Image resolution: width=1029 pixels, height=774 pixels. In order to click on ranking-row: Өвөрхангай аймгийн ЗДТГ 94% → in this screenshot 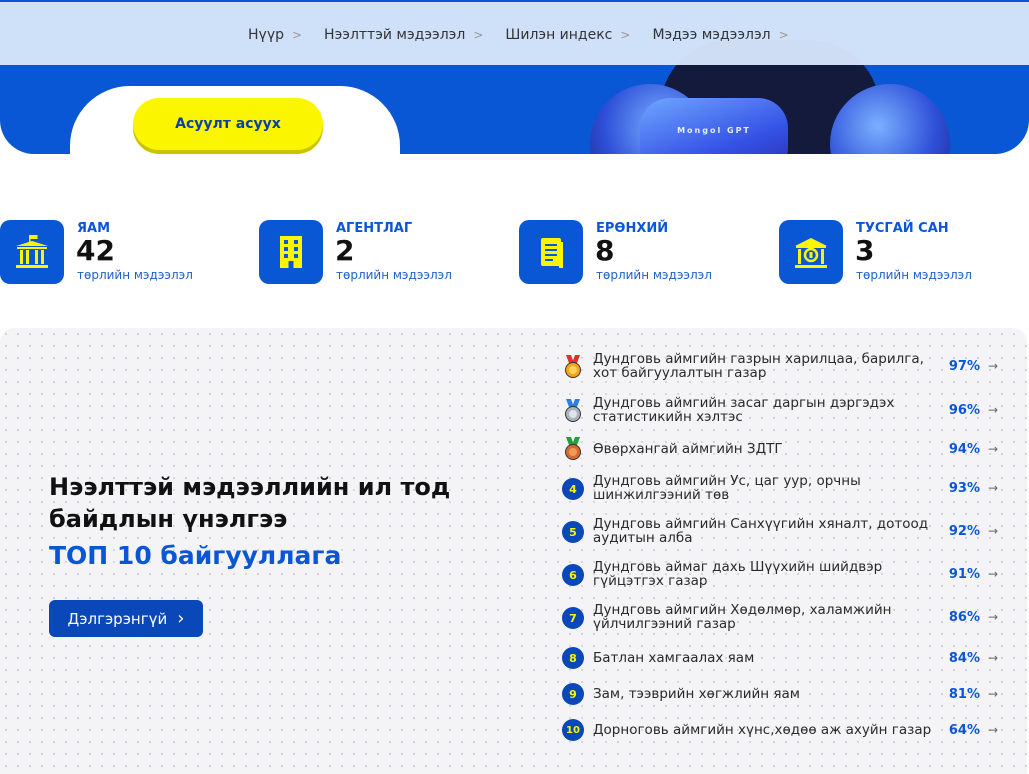, I will do `click(787, 449)`.